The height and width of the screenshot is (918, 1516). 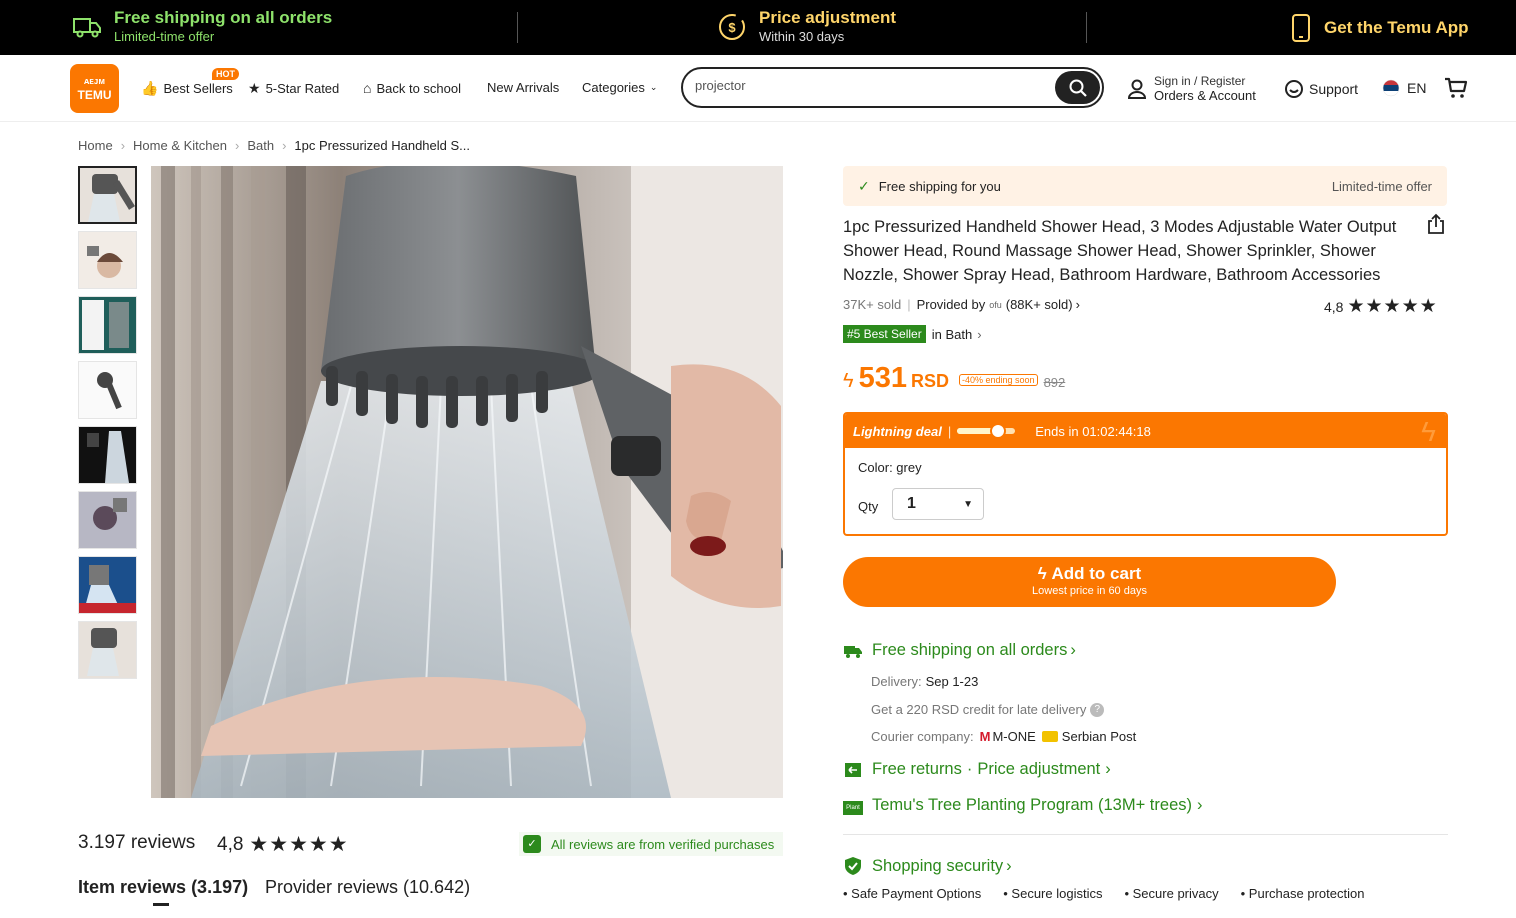 What do you see at coordinates (137, 842) in the screenshot?
I see `review-count: 3.197 reviews` at bounding box center [137, 842].